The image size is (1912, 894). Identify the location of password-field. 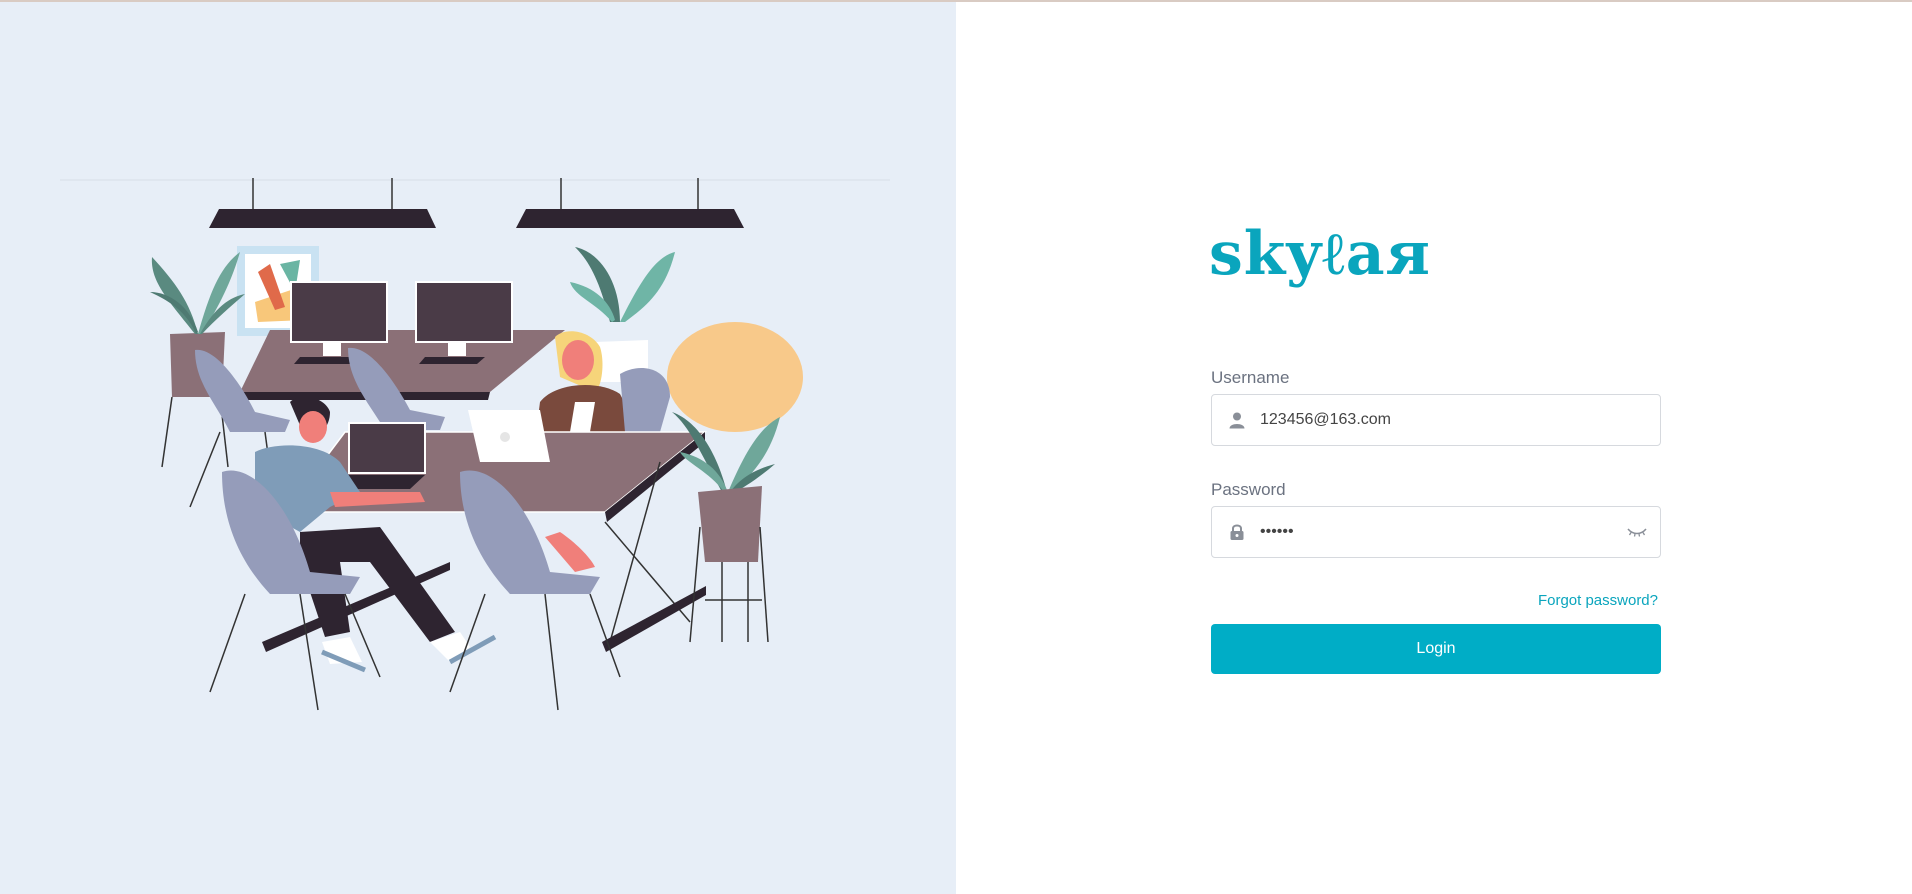
(1436, 532).